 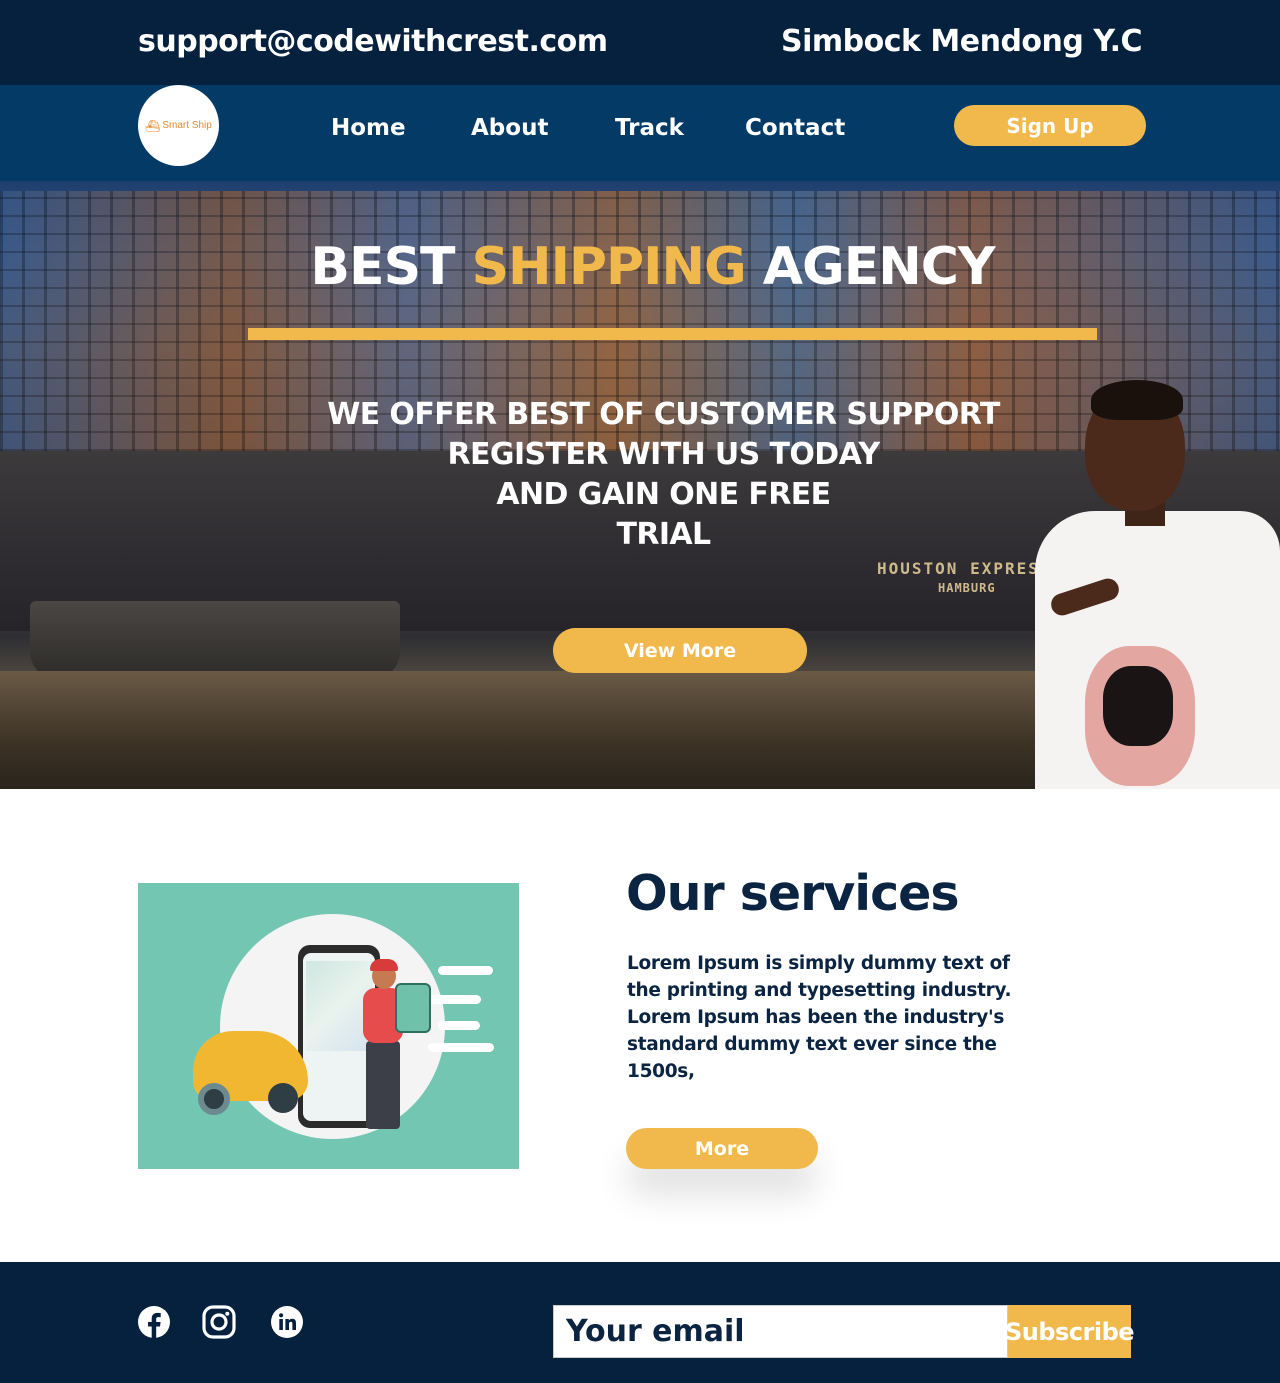 What do you see at coordinates (663, 494) in the screenshot?
I see `hero-subtitle-line: AND GAIN ONE FREE` at bounding box center [663, 494].